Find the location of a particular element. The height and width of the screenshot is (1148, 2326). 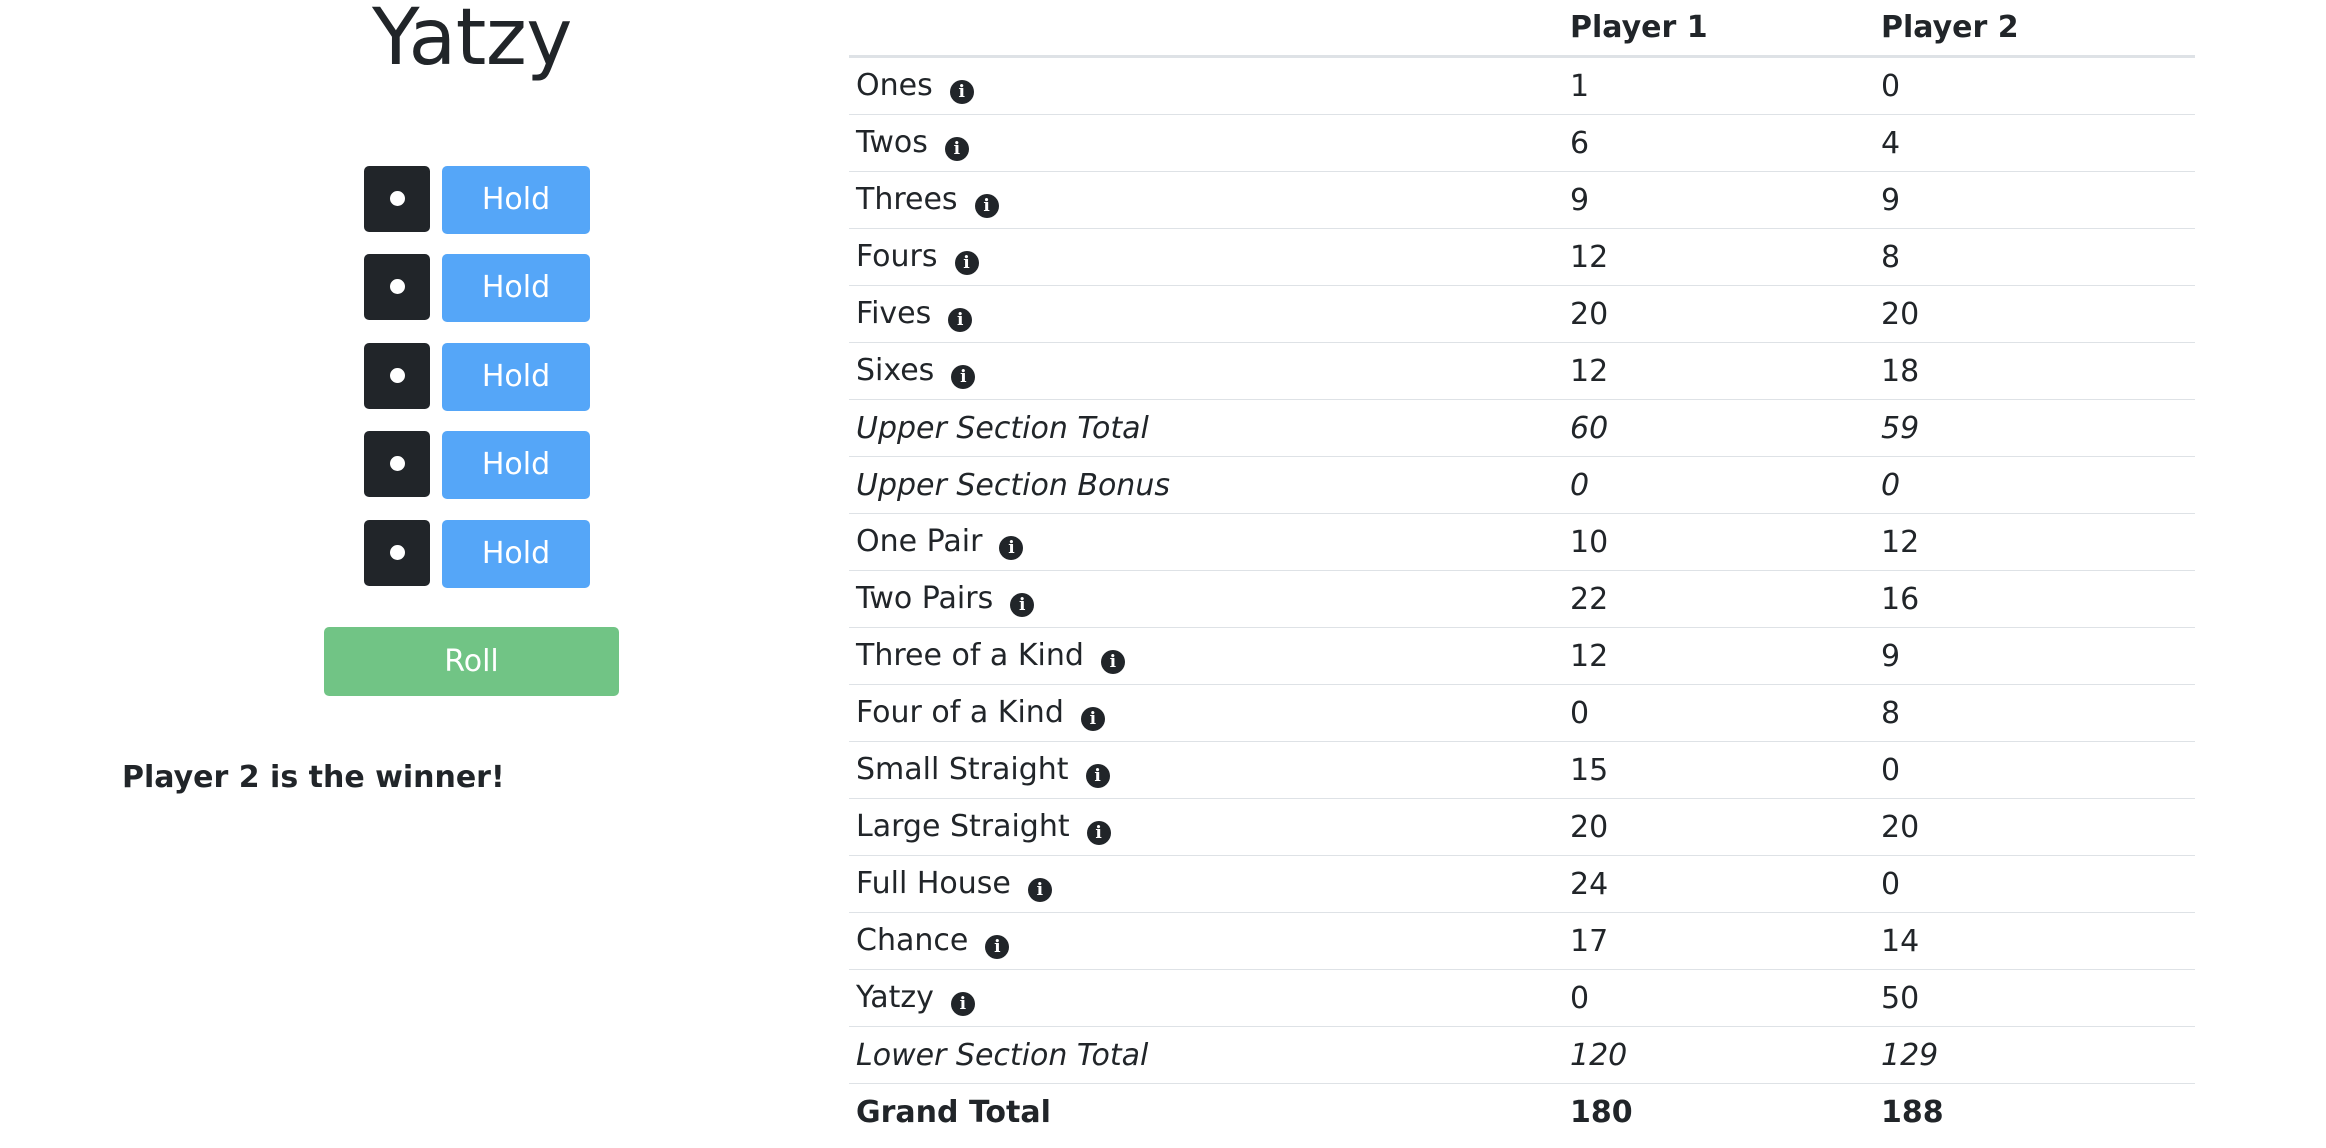

category-cell: Sixes i is located at coordinates (1206, 371).